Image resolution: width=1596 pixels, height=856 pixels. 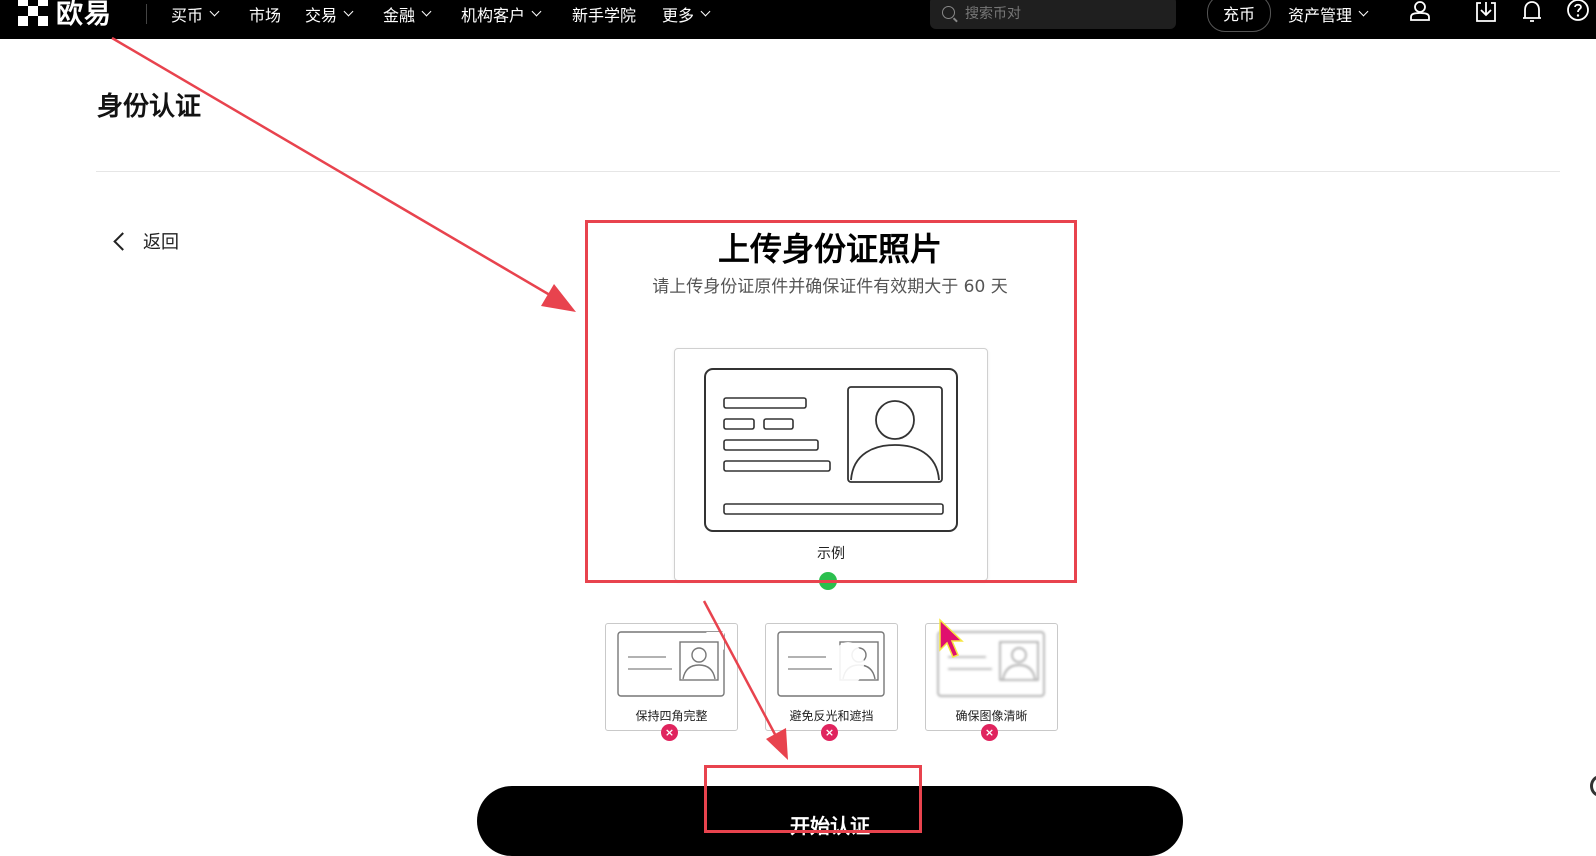 I want to click on cursor-icon, so click(x=951, y=638).